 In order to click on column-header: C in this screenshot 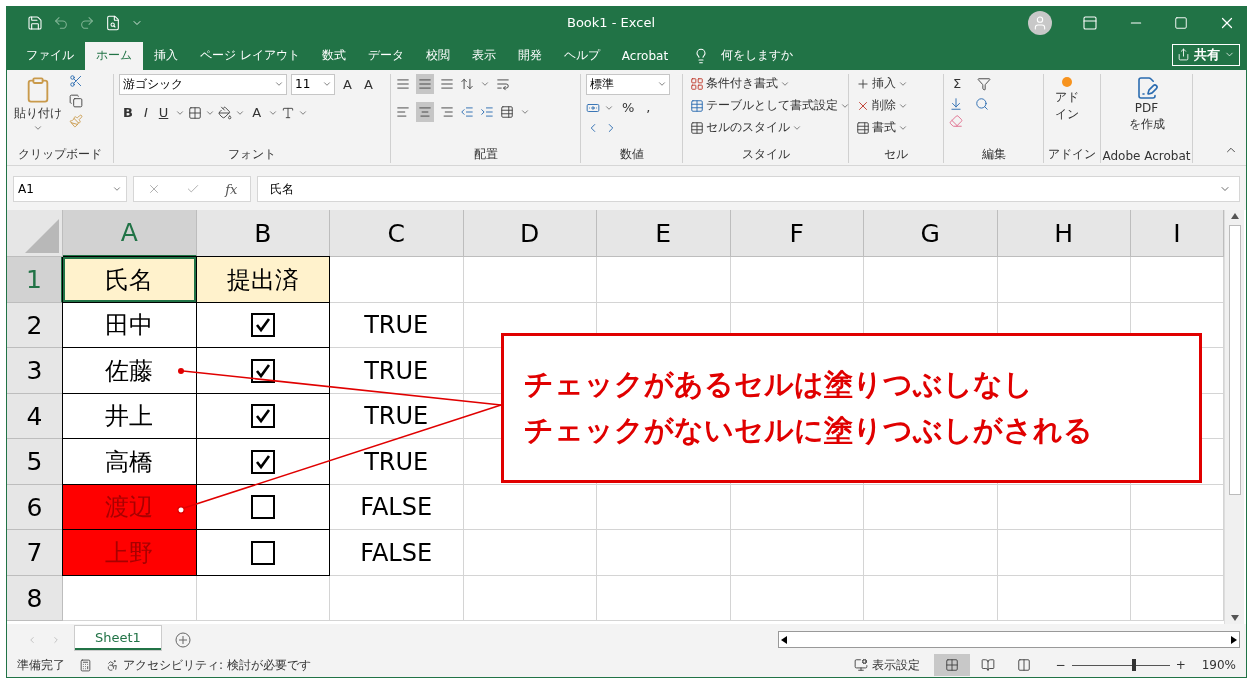, I will do `click(397, 234)`.